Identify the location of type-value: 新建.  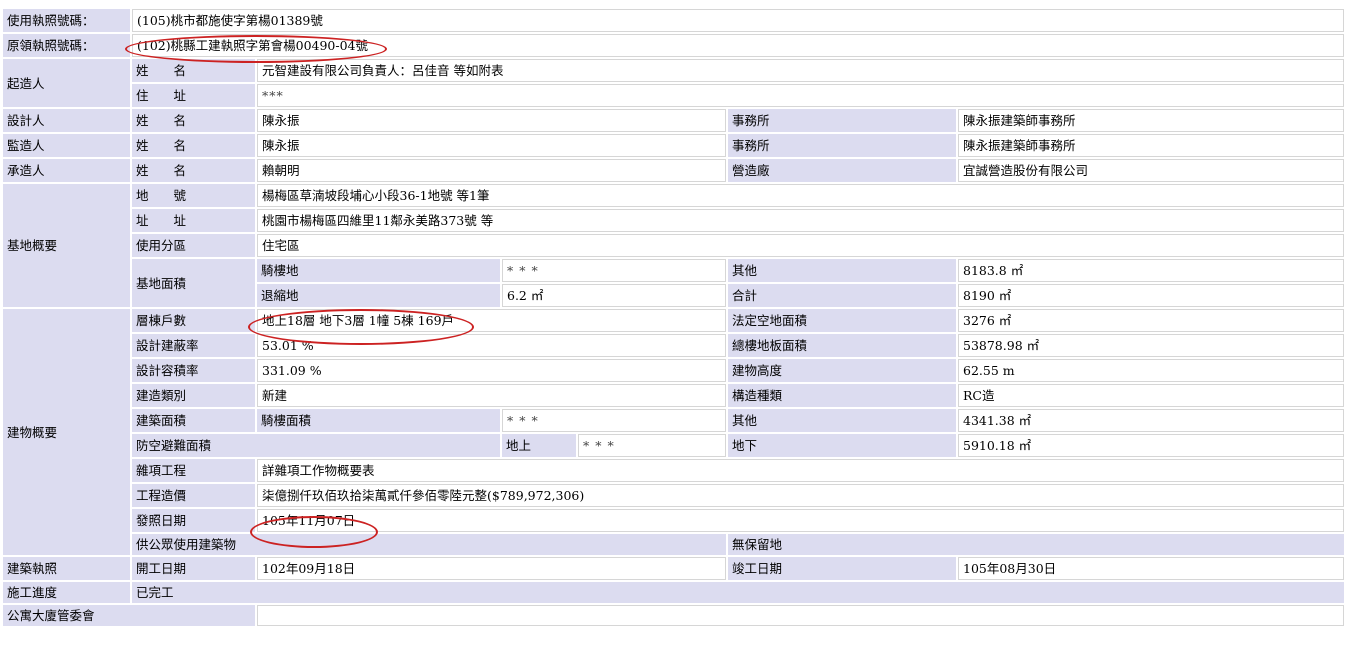
(491, 395).